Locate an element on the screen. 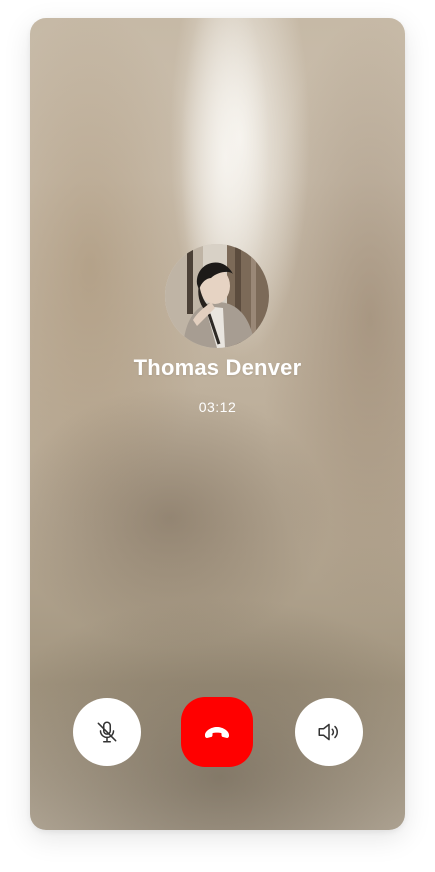 This screenshot has width=435, height=872. mute-button is located at coordinates (107, 732).